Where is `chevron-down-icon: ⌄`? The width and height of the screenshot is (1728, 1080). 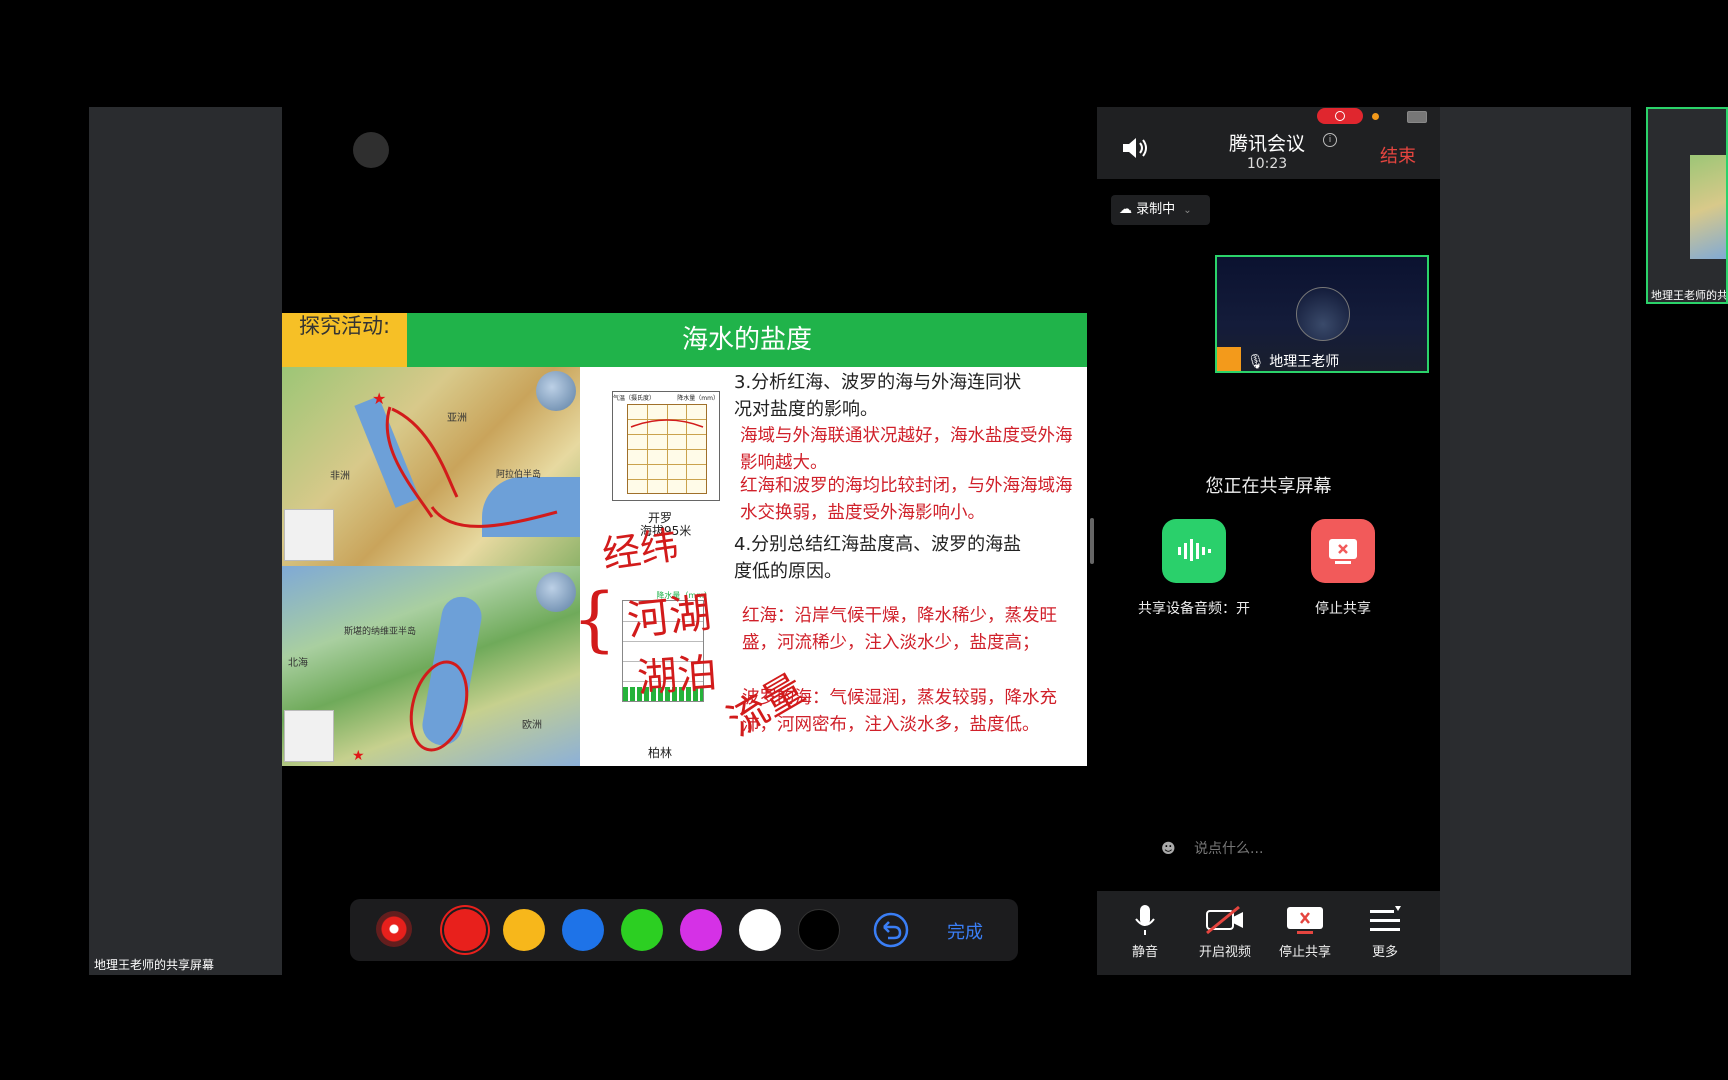
chevron-down-icon: ⌄ is located at coordinates (1187, 210).